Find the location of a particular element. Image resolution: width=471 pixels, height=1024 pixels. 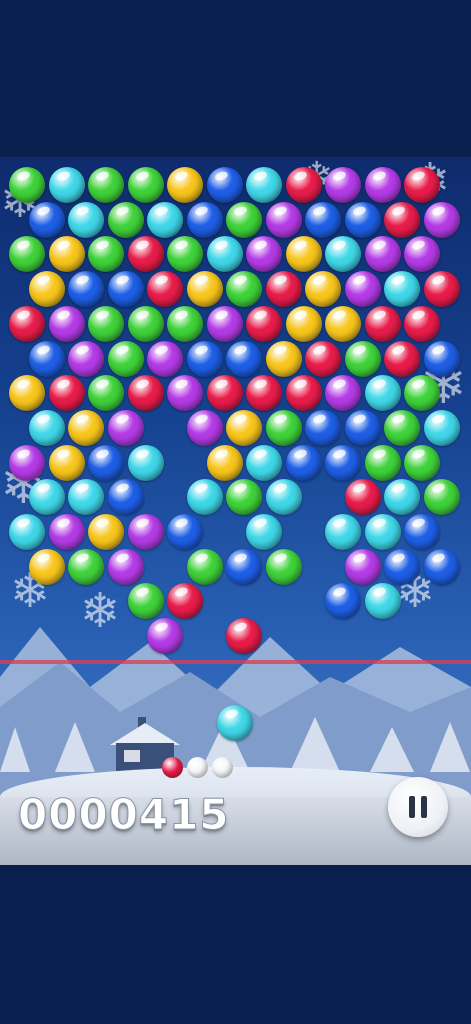

next-bubble-red is located at coordinates (172, 767).